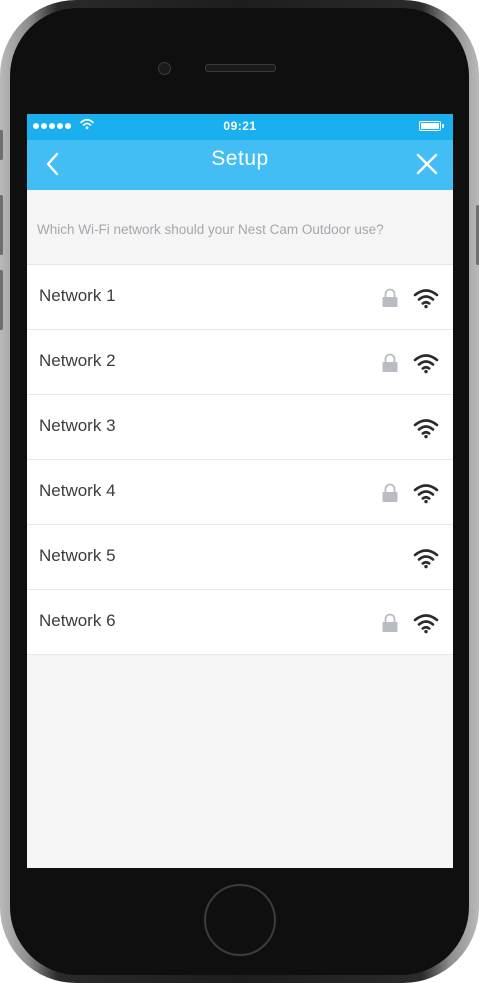 The height and width of the screenshot is (983, 479). I want to click on earpiece-speaker, so click(240, 68).